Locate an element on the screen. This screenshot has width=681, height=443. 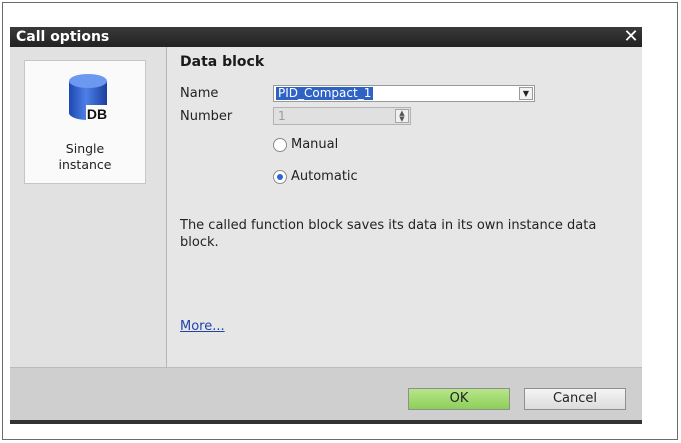
database-icon: DB is located at coordinates (89, 98).